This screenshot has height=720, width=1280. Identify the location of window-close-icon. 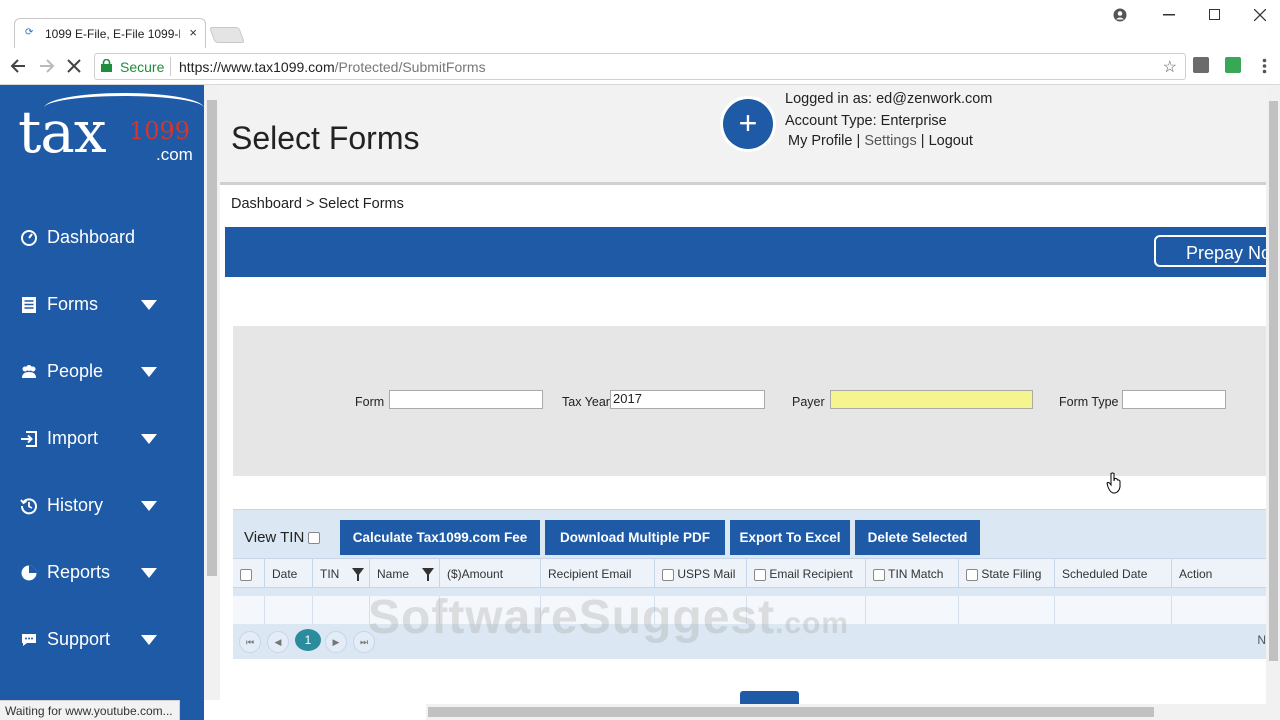
(1260, 15).